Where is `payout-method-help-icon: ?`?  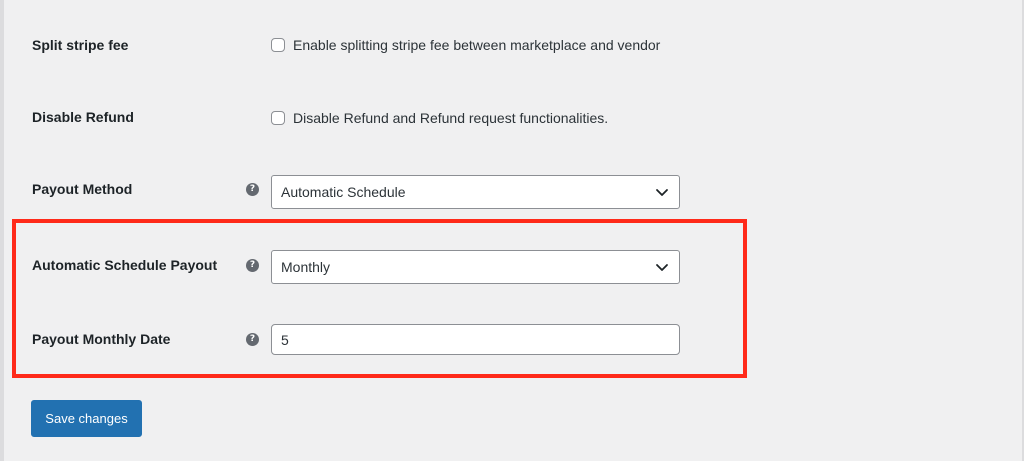
payout-method-help-icon: ? is located at coordinates (252, 189).